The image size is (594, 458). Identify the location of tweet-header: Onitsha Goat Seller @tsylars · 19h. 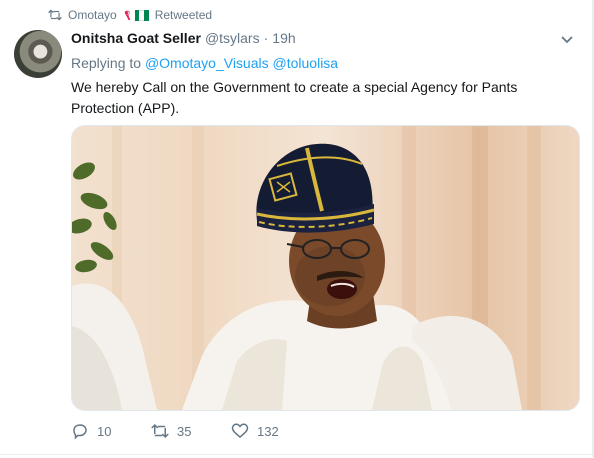
(183, 38).